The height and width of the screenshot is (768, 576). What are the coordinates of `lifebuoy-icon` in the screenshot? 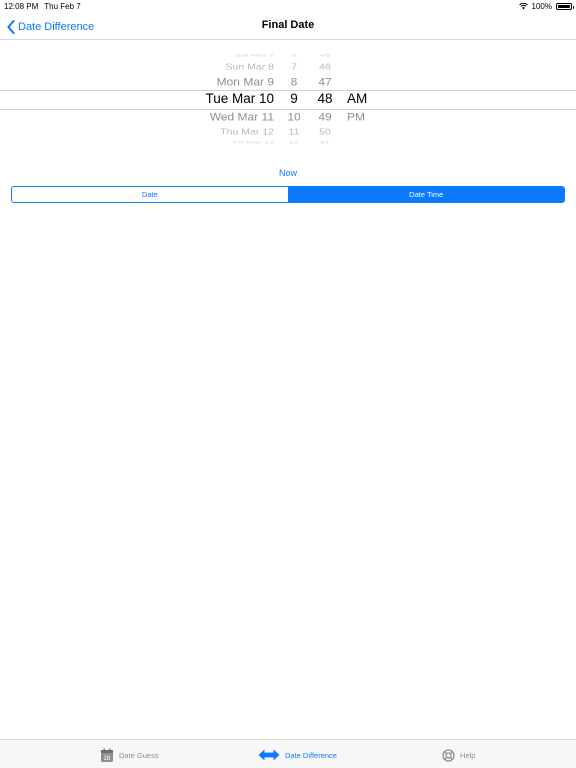 It's located at (448, 755).